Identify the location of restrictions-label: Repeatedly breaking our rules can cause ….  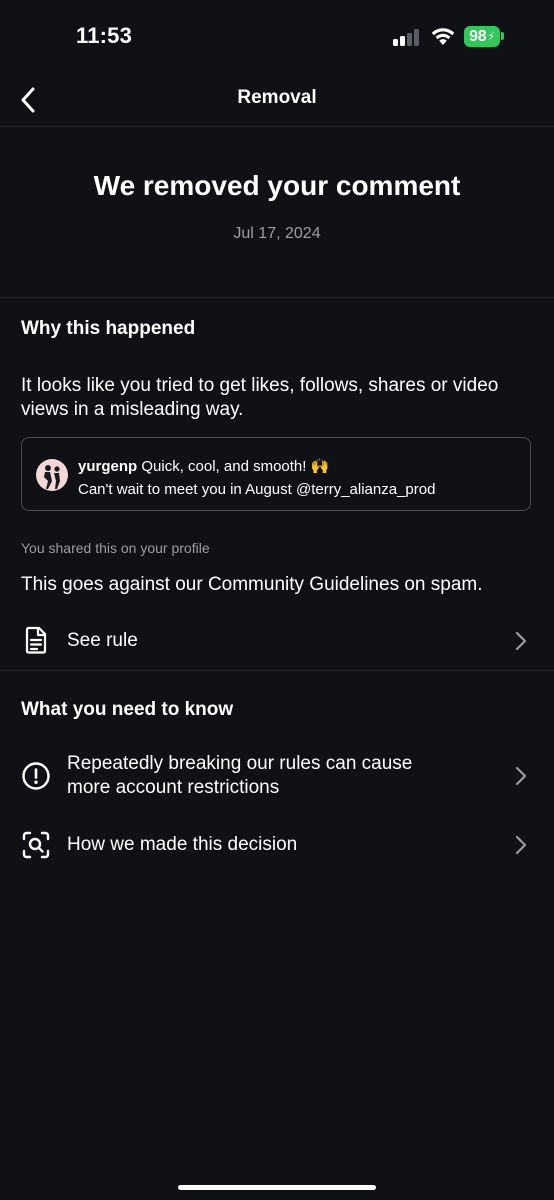
(239, 776).